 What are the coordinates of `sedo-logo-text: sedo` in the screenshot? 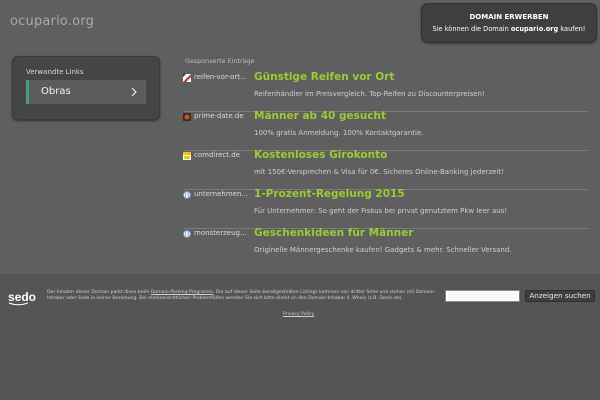 It's located at (22, 297).